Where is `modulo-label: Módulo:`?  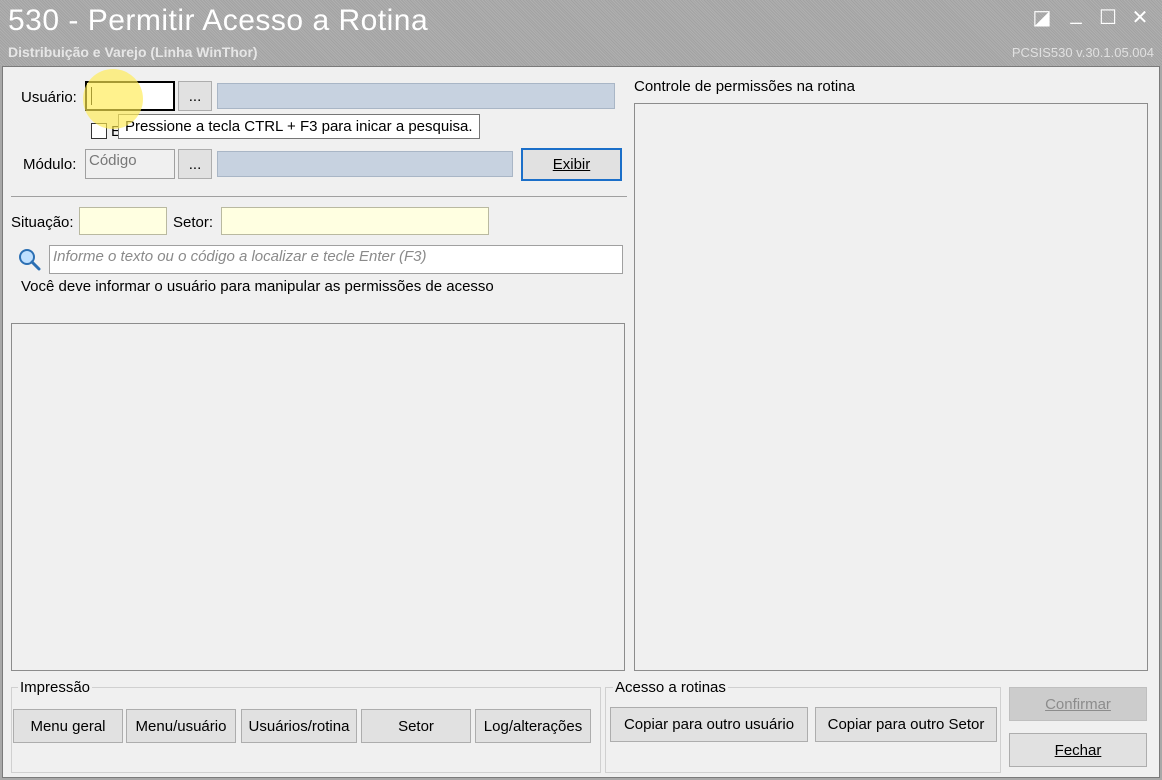
modulo-label: Módulo: is located at coordinates (50, 164).